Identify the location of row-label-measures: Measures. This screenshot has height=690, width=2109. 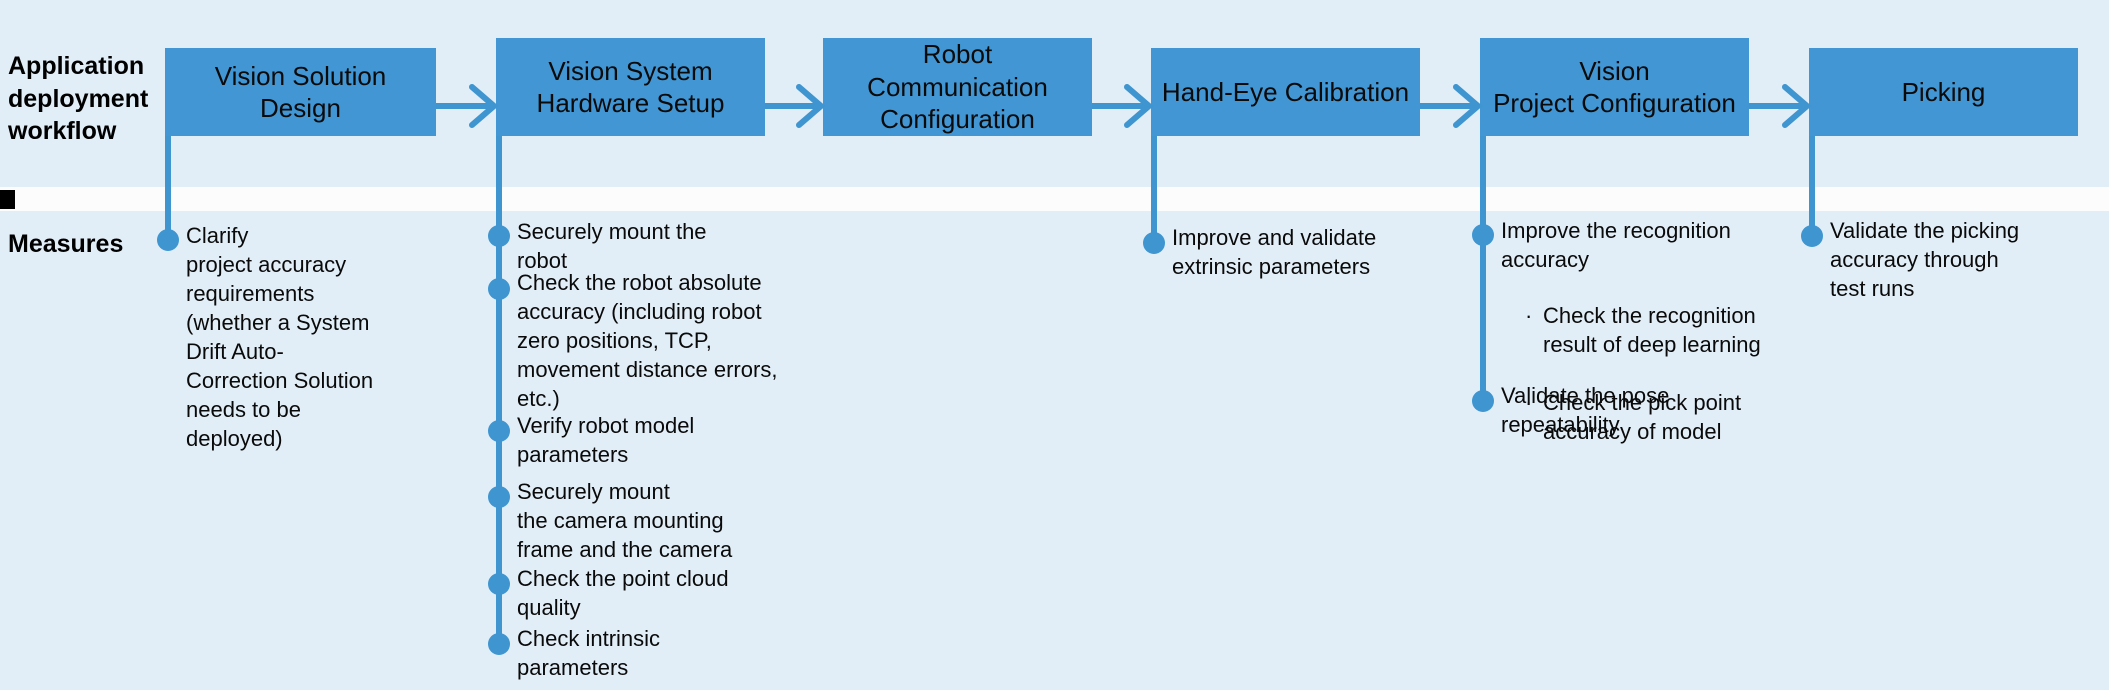
(66, 244).